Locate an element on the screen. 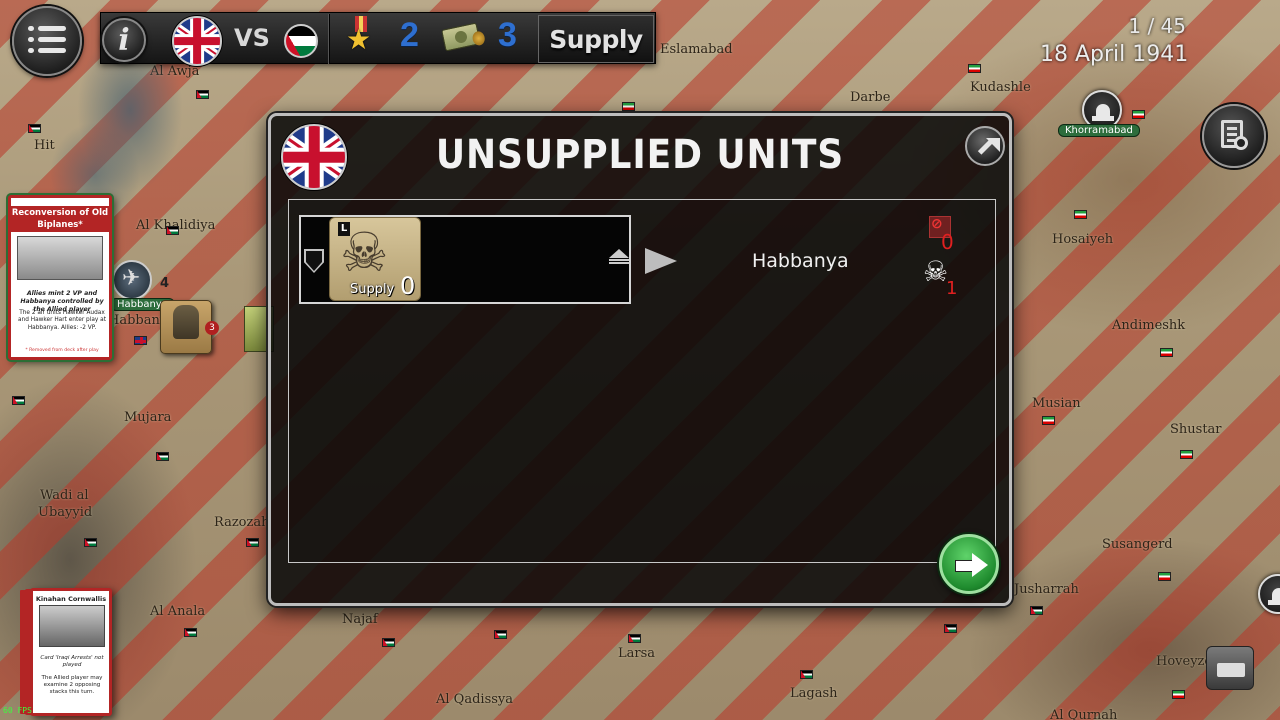 This screenshot has width=1280, height=720. city-label-khorramabad: Khorramabad is located at coordinates (1099, 130).